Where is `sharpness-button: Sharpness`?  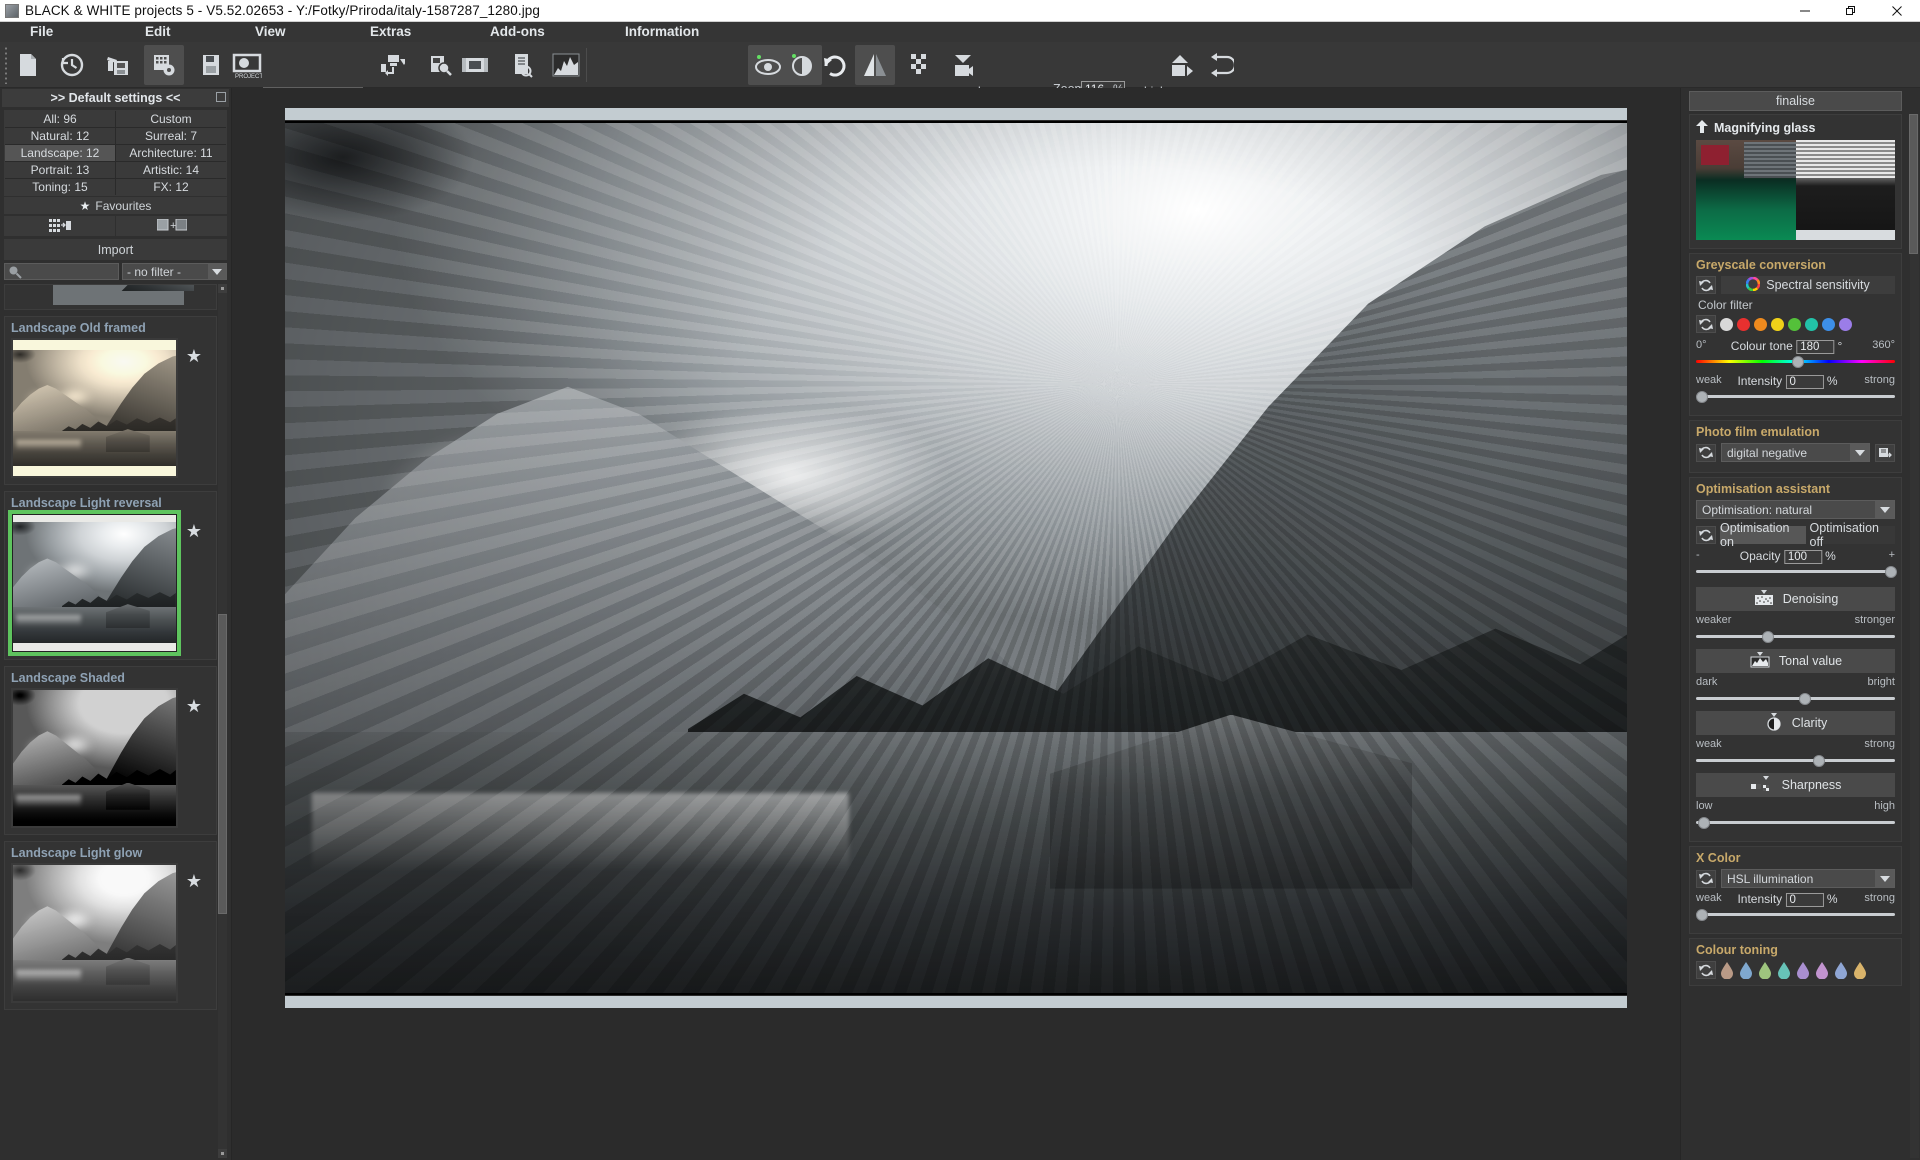 sharpness-button: Sharpness is located at coordinates (1795, 785).